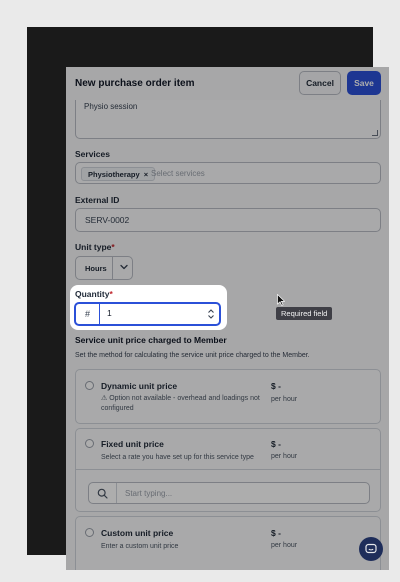 The width and height of the screenshot is (400, 582). What do you see at coordinates (92, 154) in the screenshot?
I see `services-label: Services` at bounding box center [92, 154].